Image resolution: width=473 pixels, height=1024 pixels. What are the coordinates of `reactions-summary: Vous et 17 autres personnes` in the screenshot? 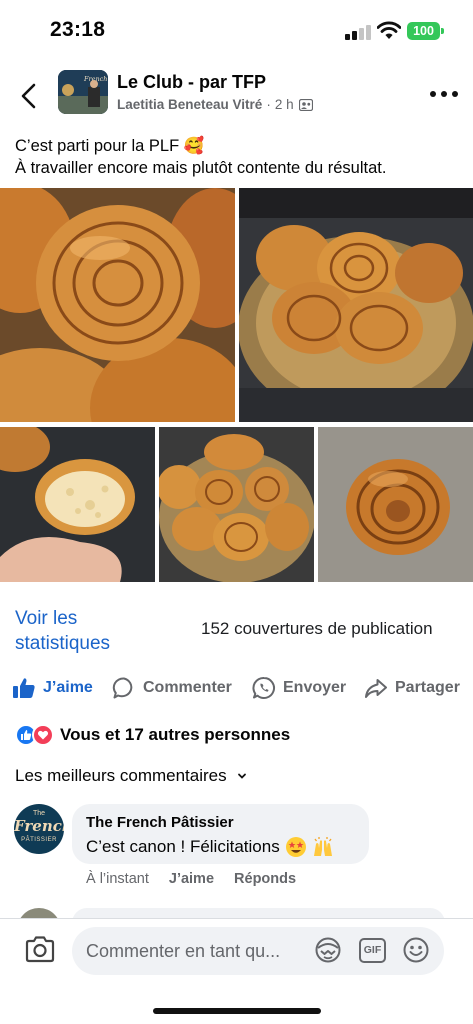 It's located at (152, 735).